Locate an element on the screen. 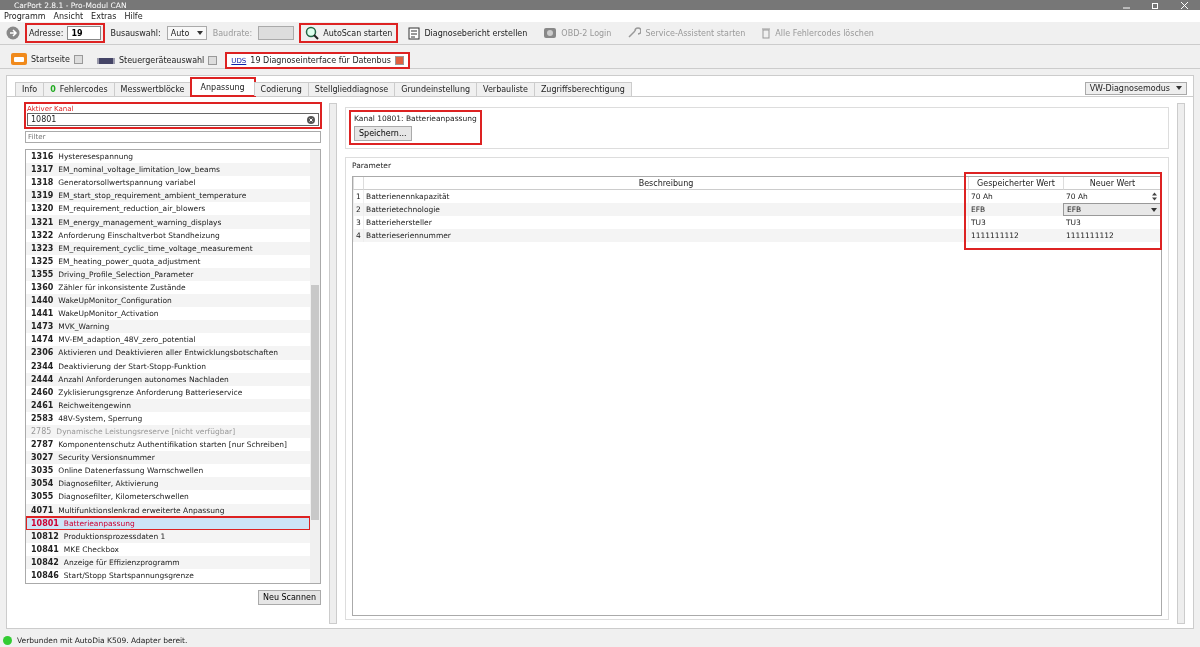  channel-number: 1360 is located at coordinates (42, 287).